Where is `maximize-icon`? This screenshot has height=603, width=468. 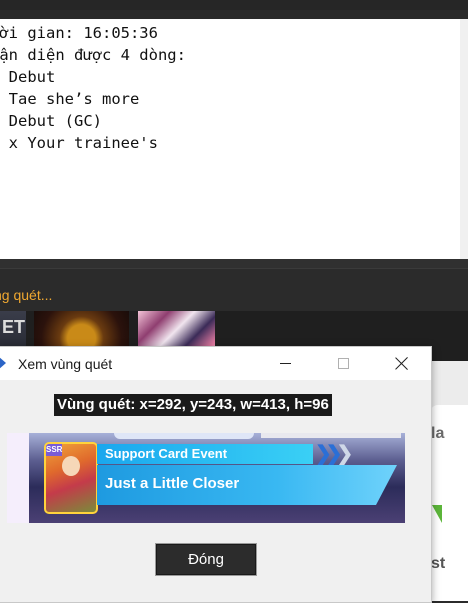
maximize-icon is located at coordinates (343, 363).